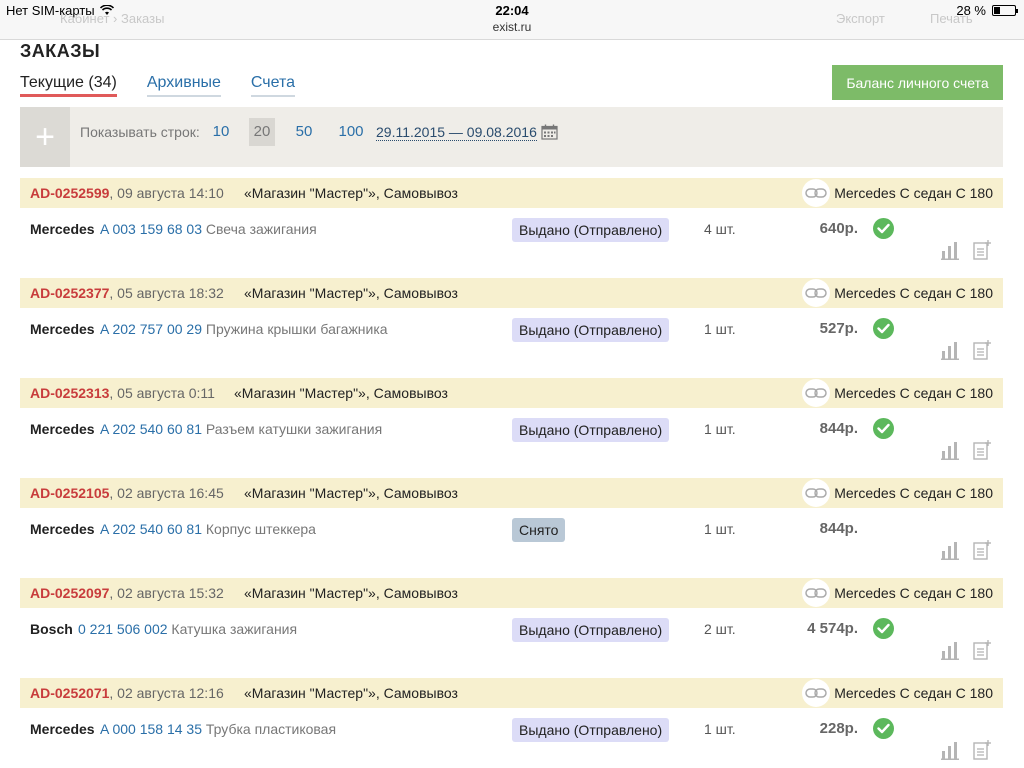 This screenshot has height=768, width=1024. Describe the element at coordinates (162, 393) in the screenshot. I see `order-date: , 05 августа 0:11` at that location.